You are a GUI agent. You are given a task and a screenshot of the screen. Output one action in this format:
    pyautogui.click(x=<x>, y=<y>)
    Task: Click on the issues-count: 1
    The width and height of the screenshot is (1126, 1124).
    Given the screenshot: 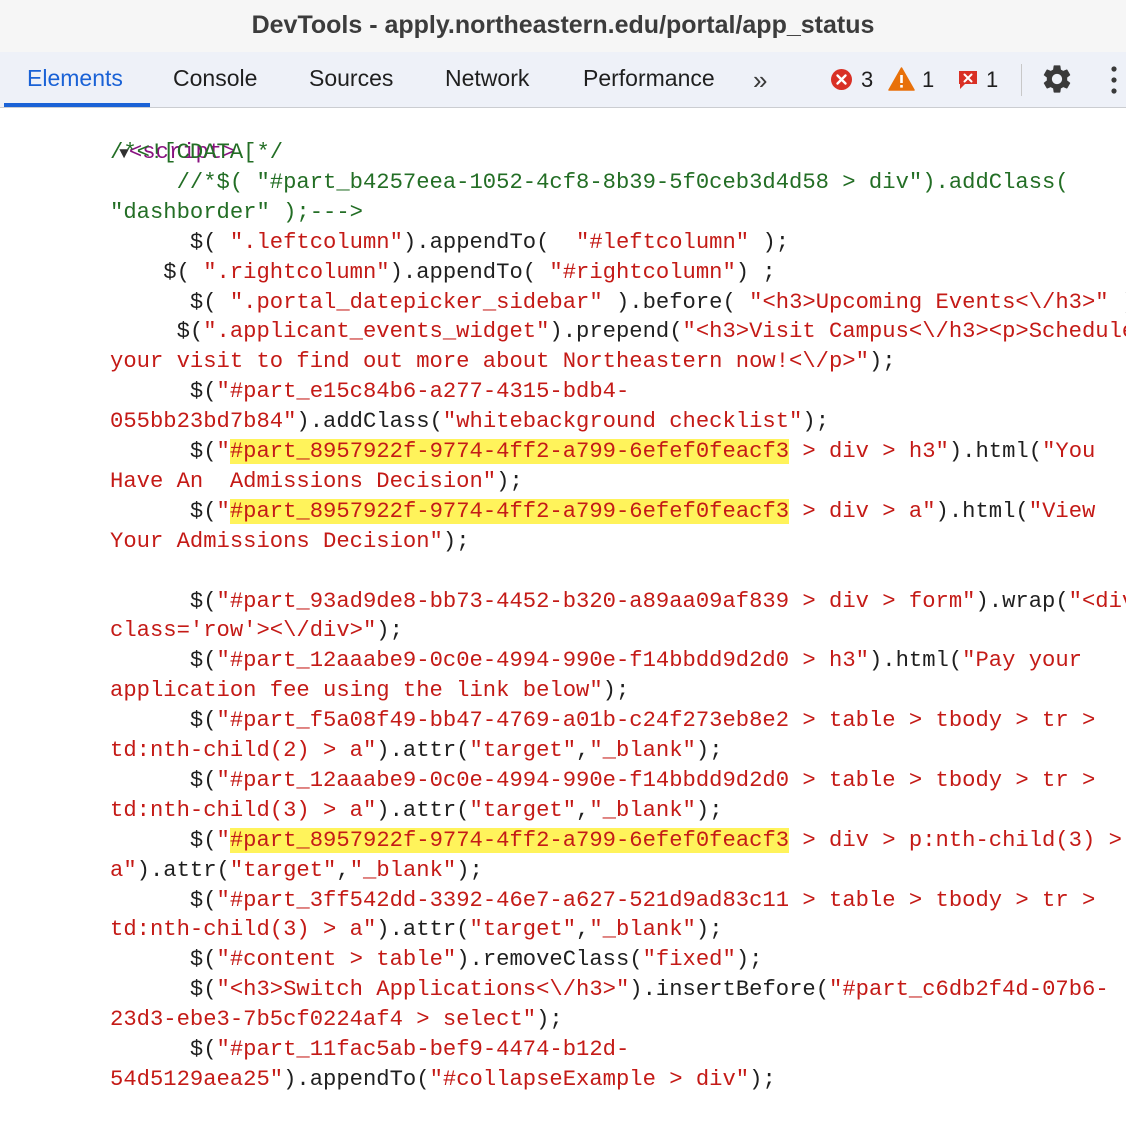 What is the action you would take?
    pyautogui.click(x=992, y=80)
    